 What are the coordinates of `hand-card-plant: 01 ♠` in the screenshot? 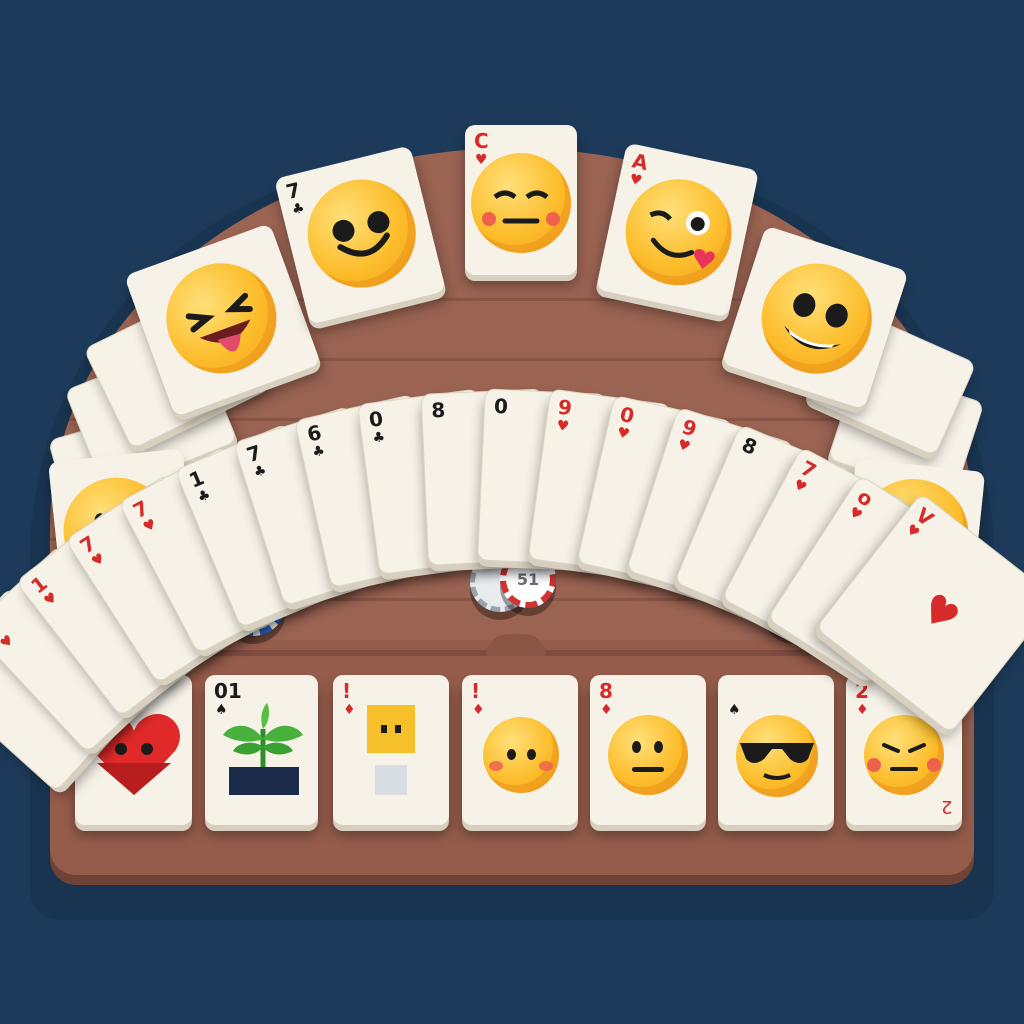 It's located at (261, 750).